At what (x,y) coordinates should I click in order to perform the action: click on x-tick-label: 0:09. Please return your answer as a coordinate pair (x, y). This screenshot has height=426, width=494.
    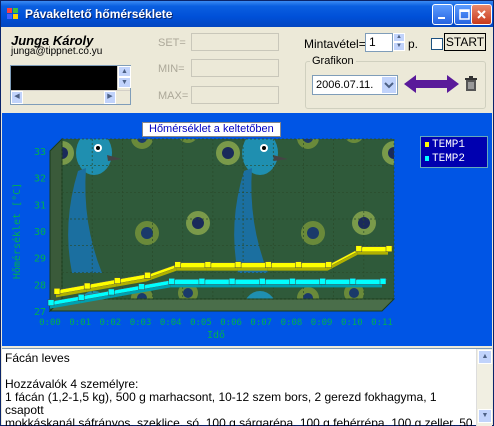
    Looking at the image, I should click on (322, 323).